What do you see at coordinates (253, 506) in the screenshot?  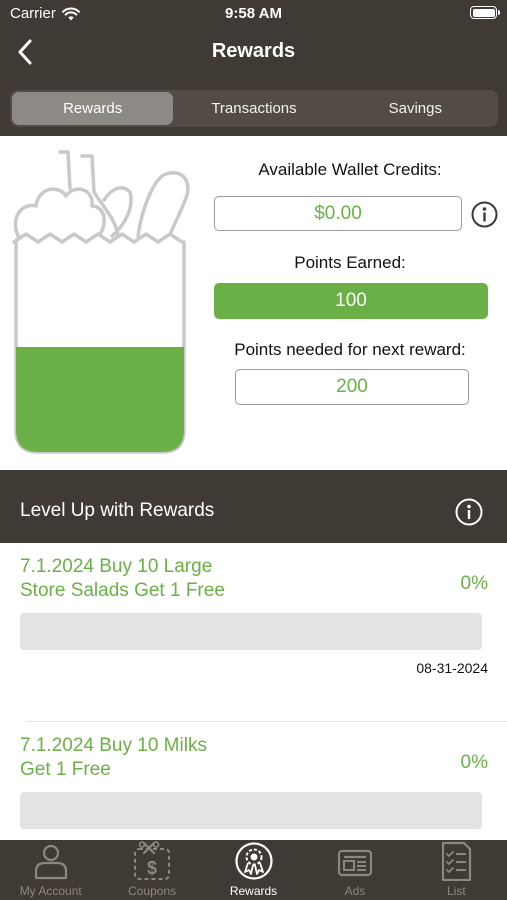 I see `level-up-header: Level Up with Rewards` at bounding box center [253, 506].